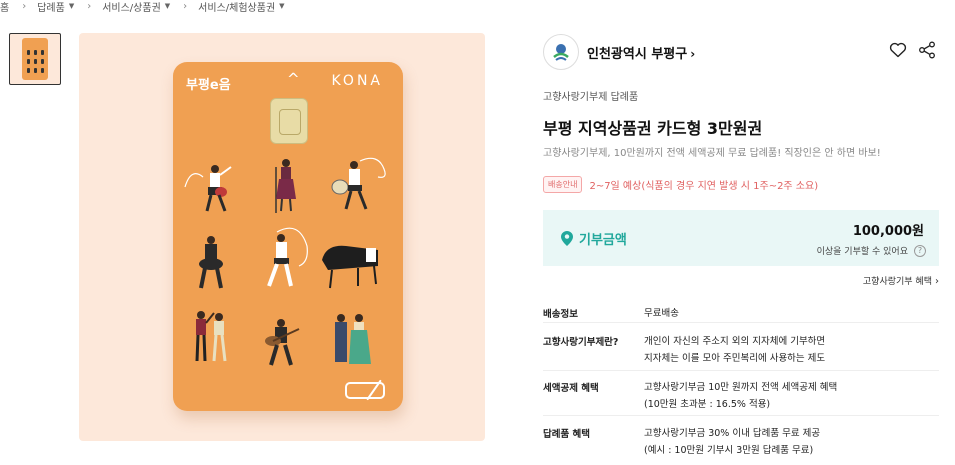  Describe the element at coordinates (567, 238) in the screenshot. I see `location-pin-icon` at that location.